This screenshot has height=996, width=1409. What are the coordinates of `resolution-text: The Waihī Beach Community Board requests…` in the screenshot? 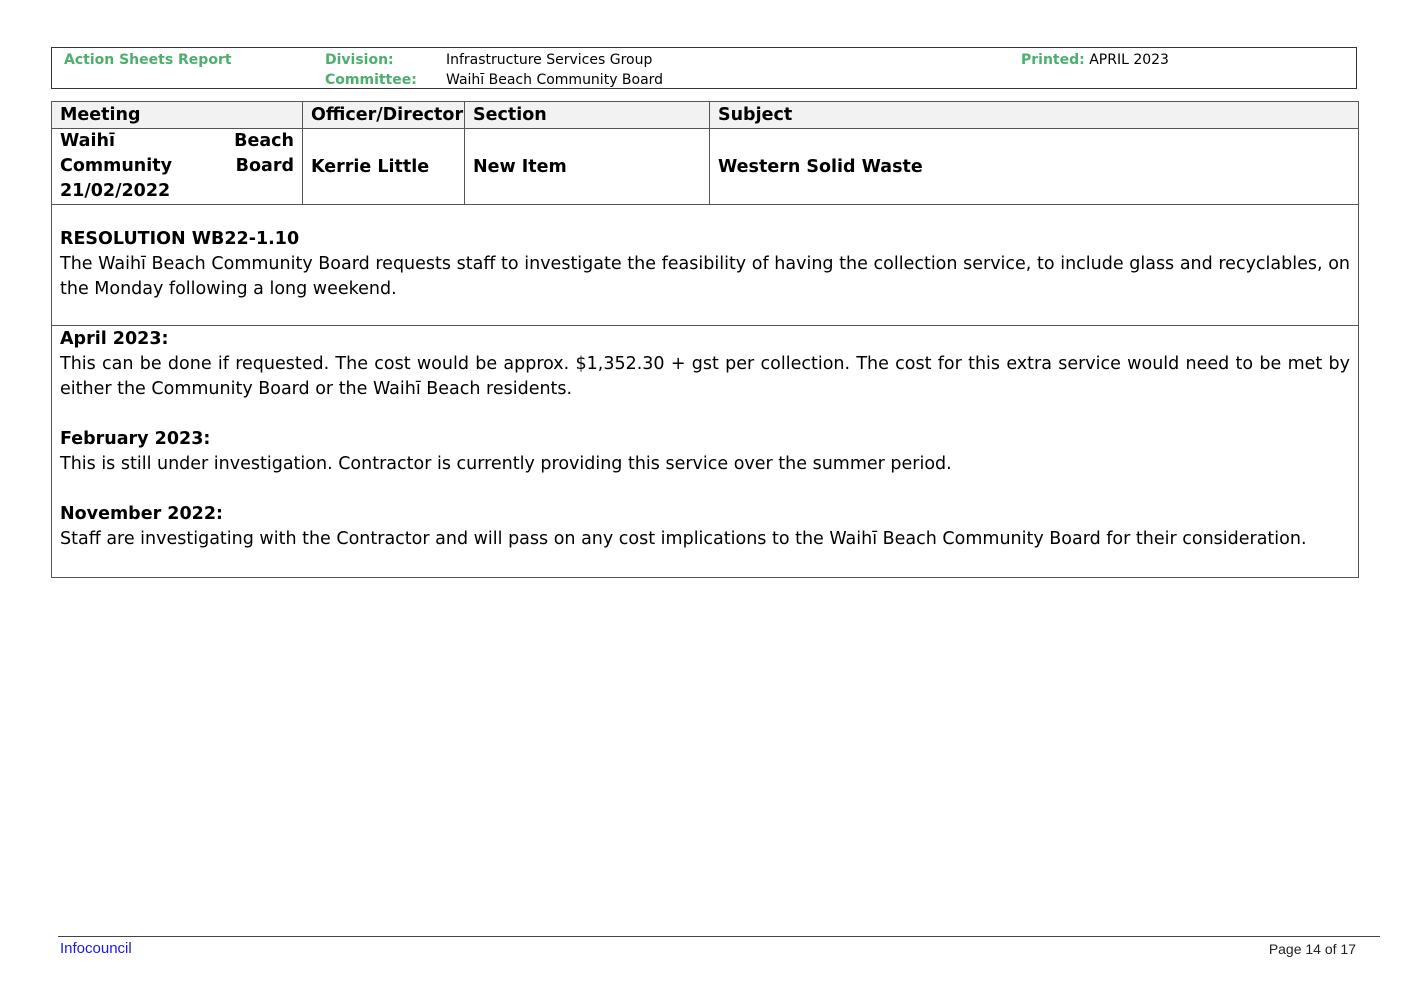 It's located at (705, 276).